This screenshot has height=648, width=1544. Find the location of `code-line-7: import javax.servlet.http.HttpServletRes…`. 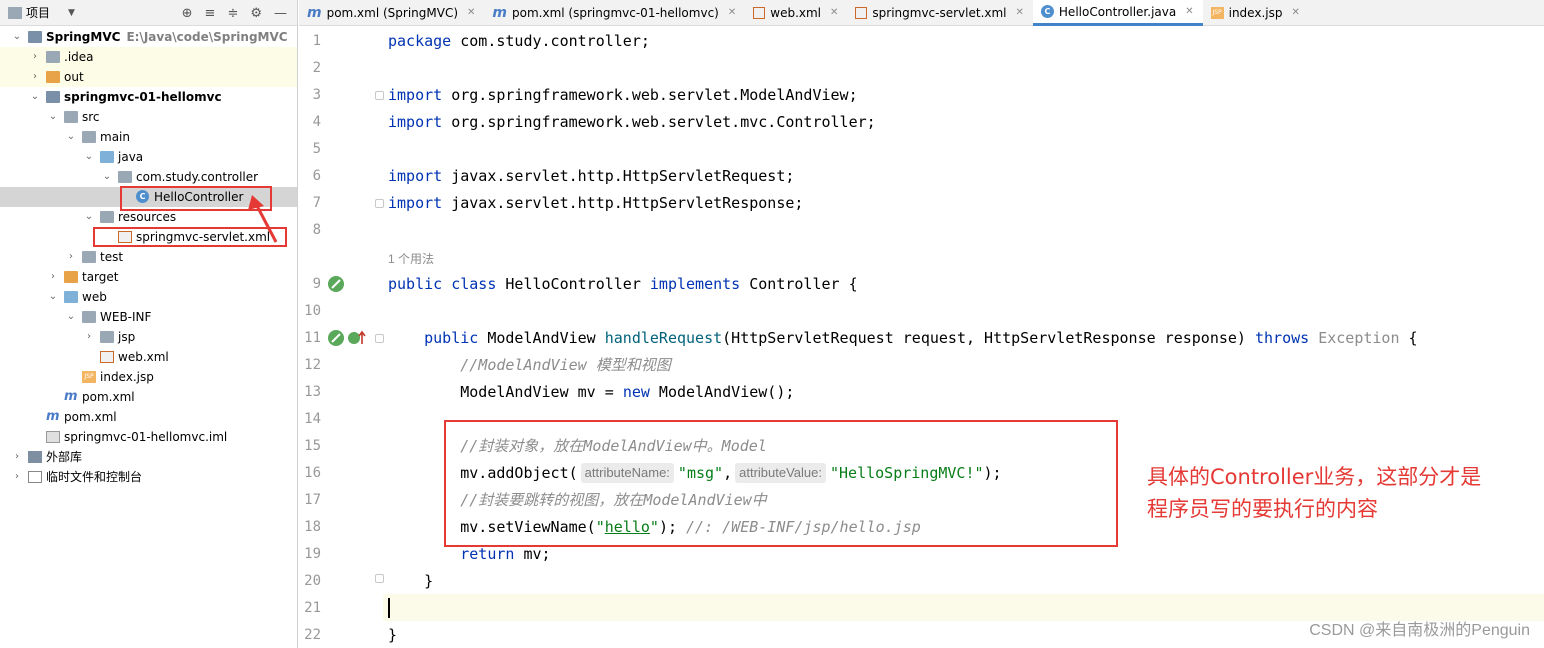

code-line-7: import javax.servlet.http.HttpServletRes… is located at coordinates (595, 203).